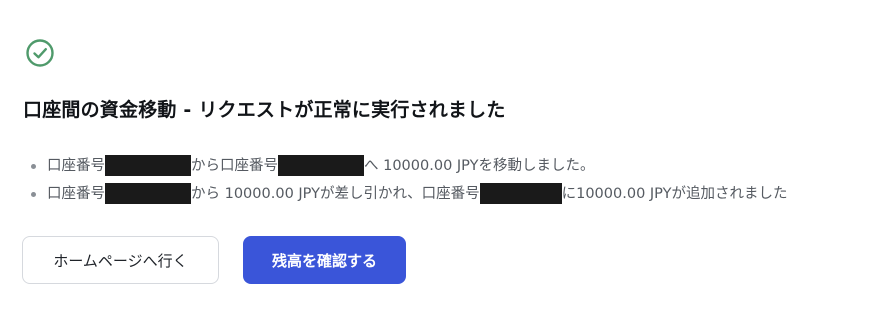 This screenshot has width=892, height=323. What do you see at coordinates (234, 166) in the screenshot?
I see `detail-text: から口座番号` at bounding box center [234, 166].